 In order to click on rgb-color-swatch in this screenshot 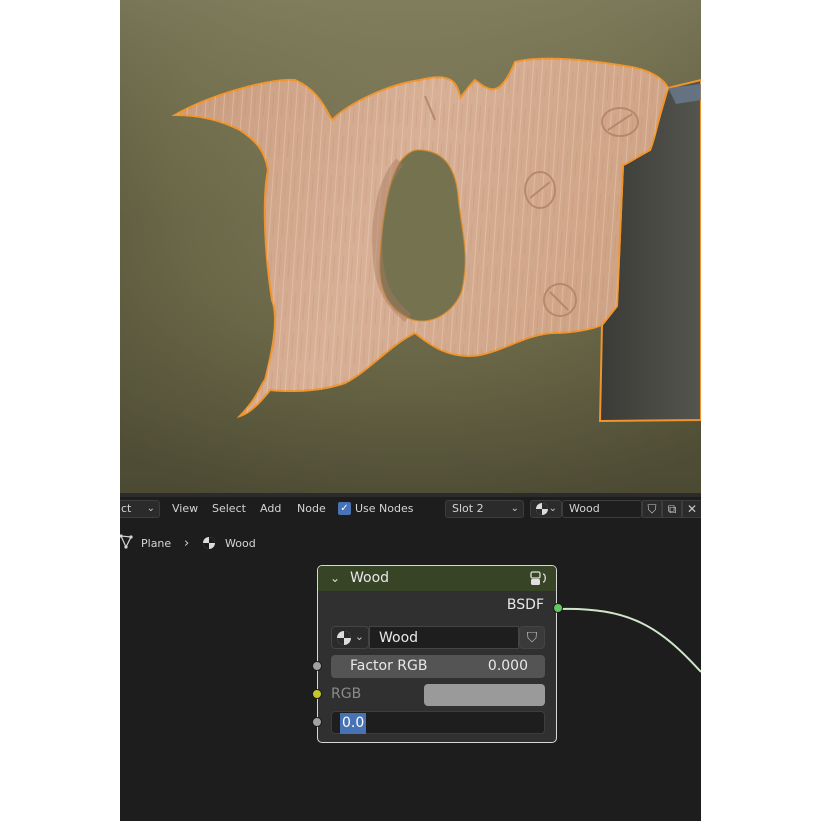, I will do `click(484, 695)`.